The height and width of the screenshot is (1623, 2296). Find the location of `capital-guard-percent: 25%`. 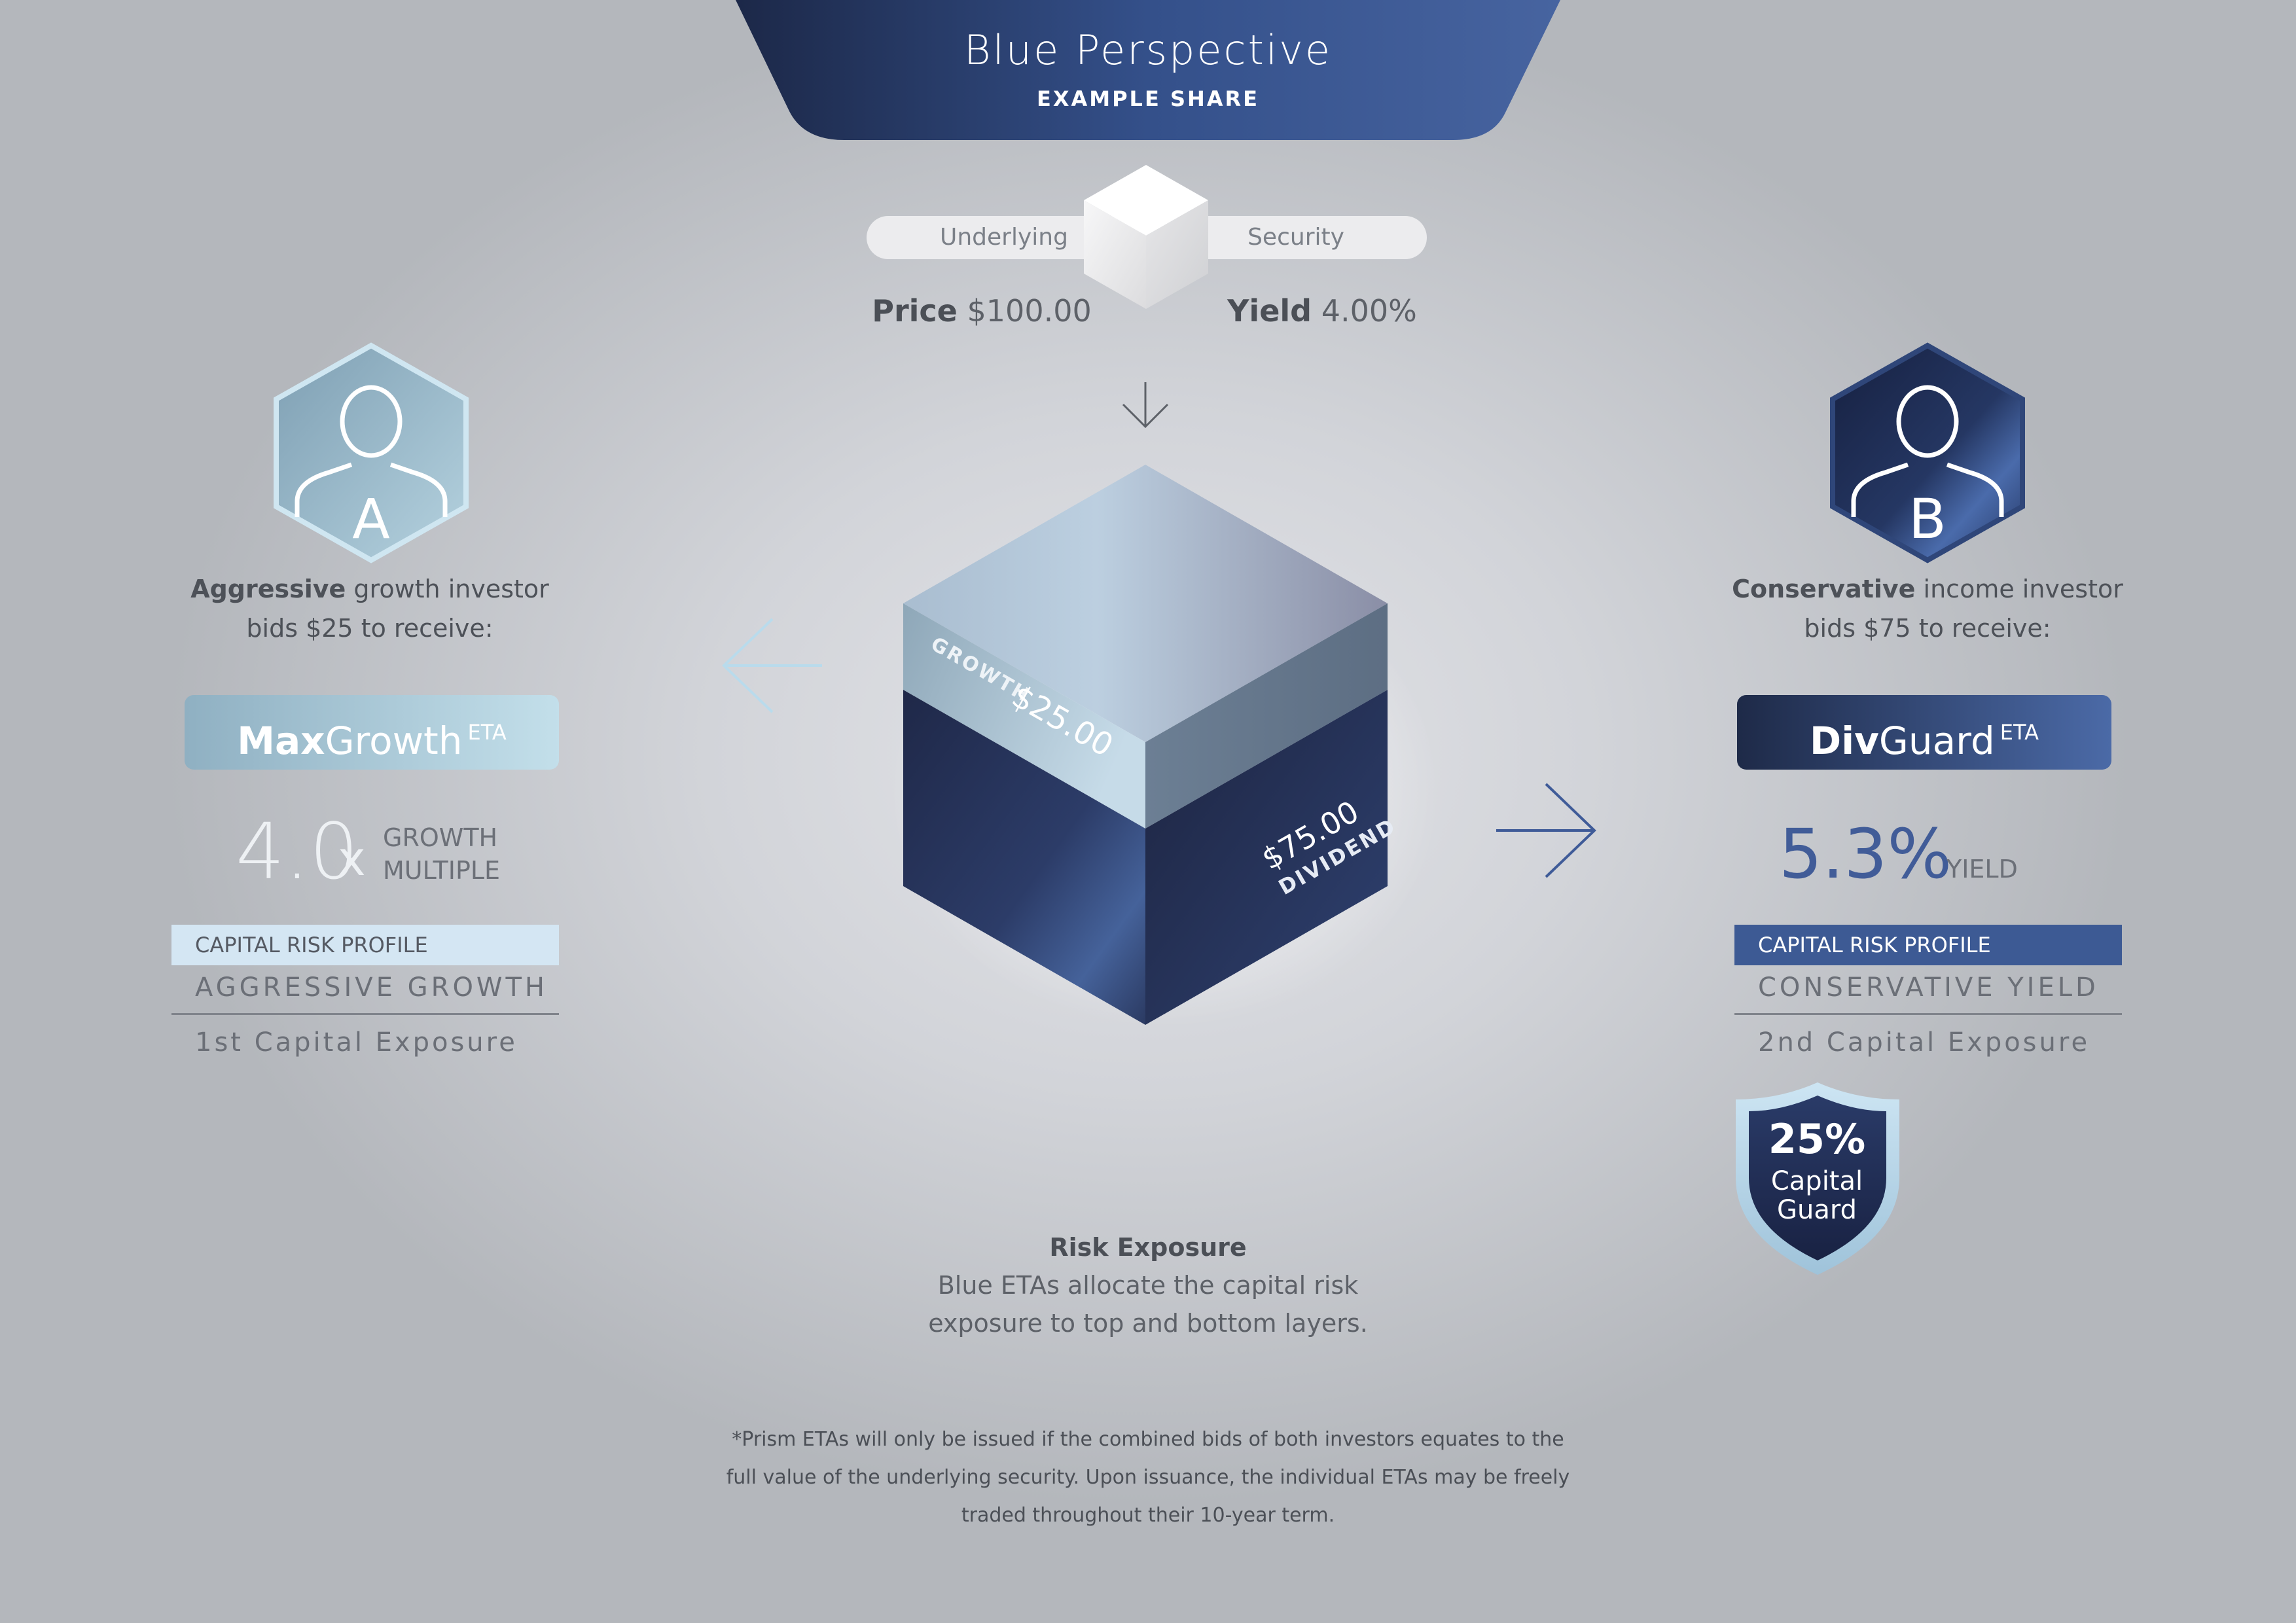

capital-guard-percent: 25% is located at coordinates (1817, 1139).